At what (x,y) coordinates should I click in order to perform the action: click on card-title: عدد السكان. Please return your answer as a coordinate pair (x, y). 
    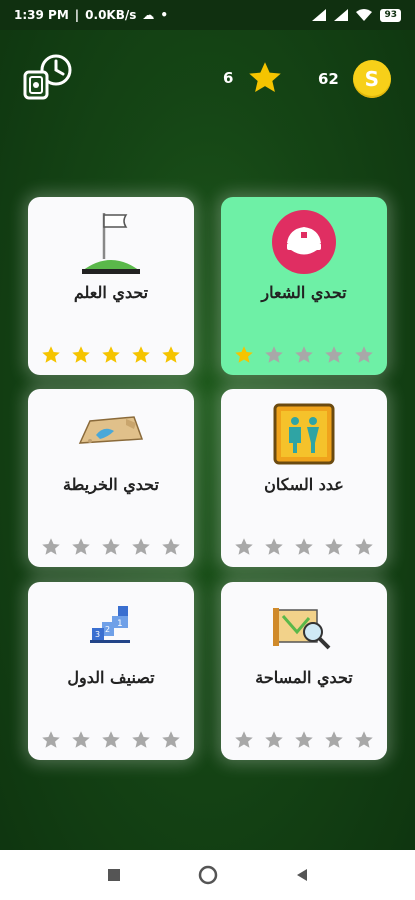
    Looking at the image, I should click on (304, 484).